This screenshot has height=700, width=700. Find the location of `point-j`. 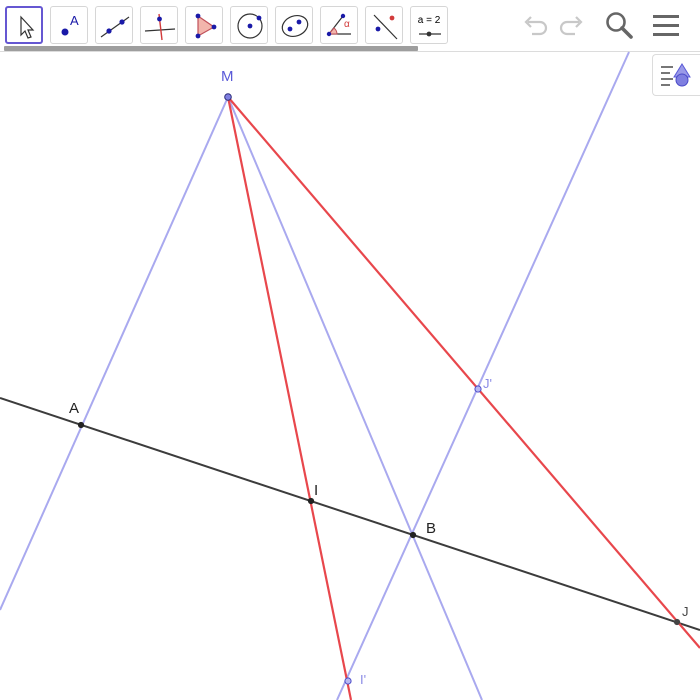

point-j is located at coordinates (677, 622).